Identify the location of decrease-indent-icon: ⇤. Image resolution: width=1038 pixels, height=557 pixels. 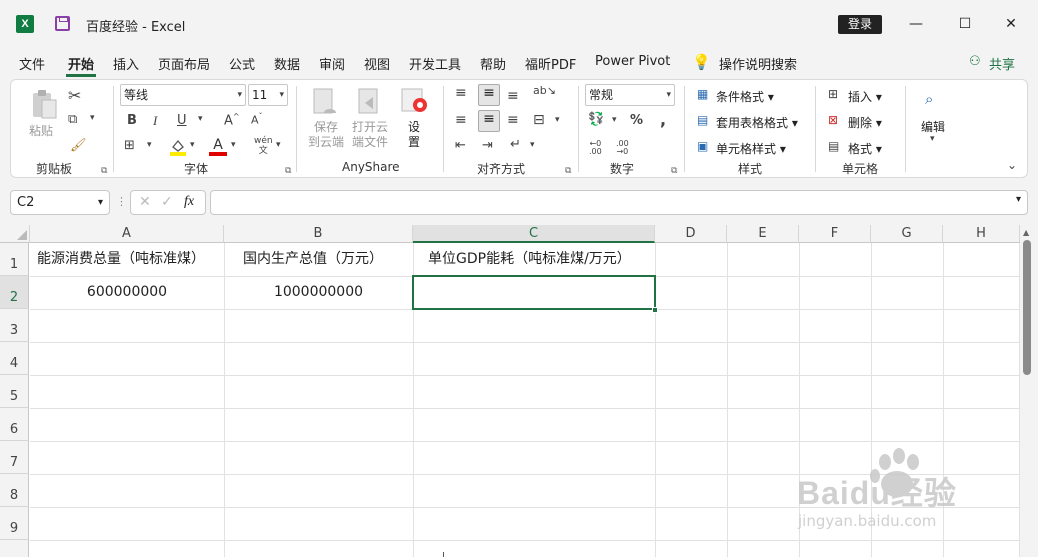
(460, 145).